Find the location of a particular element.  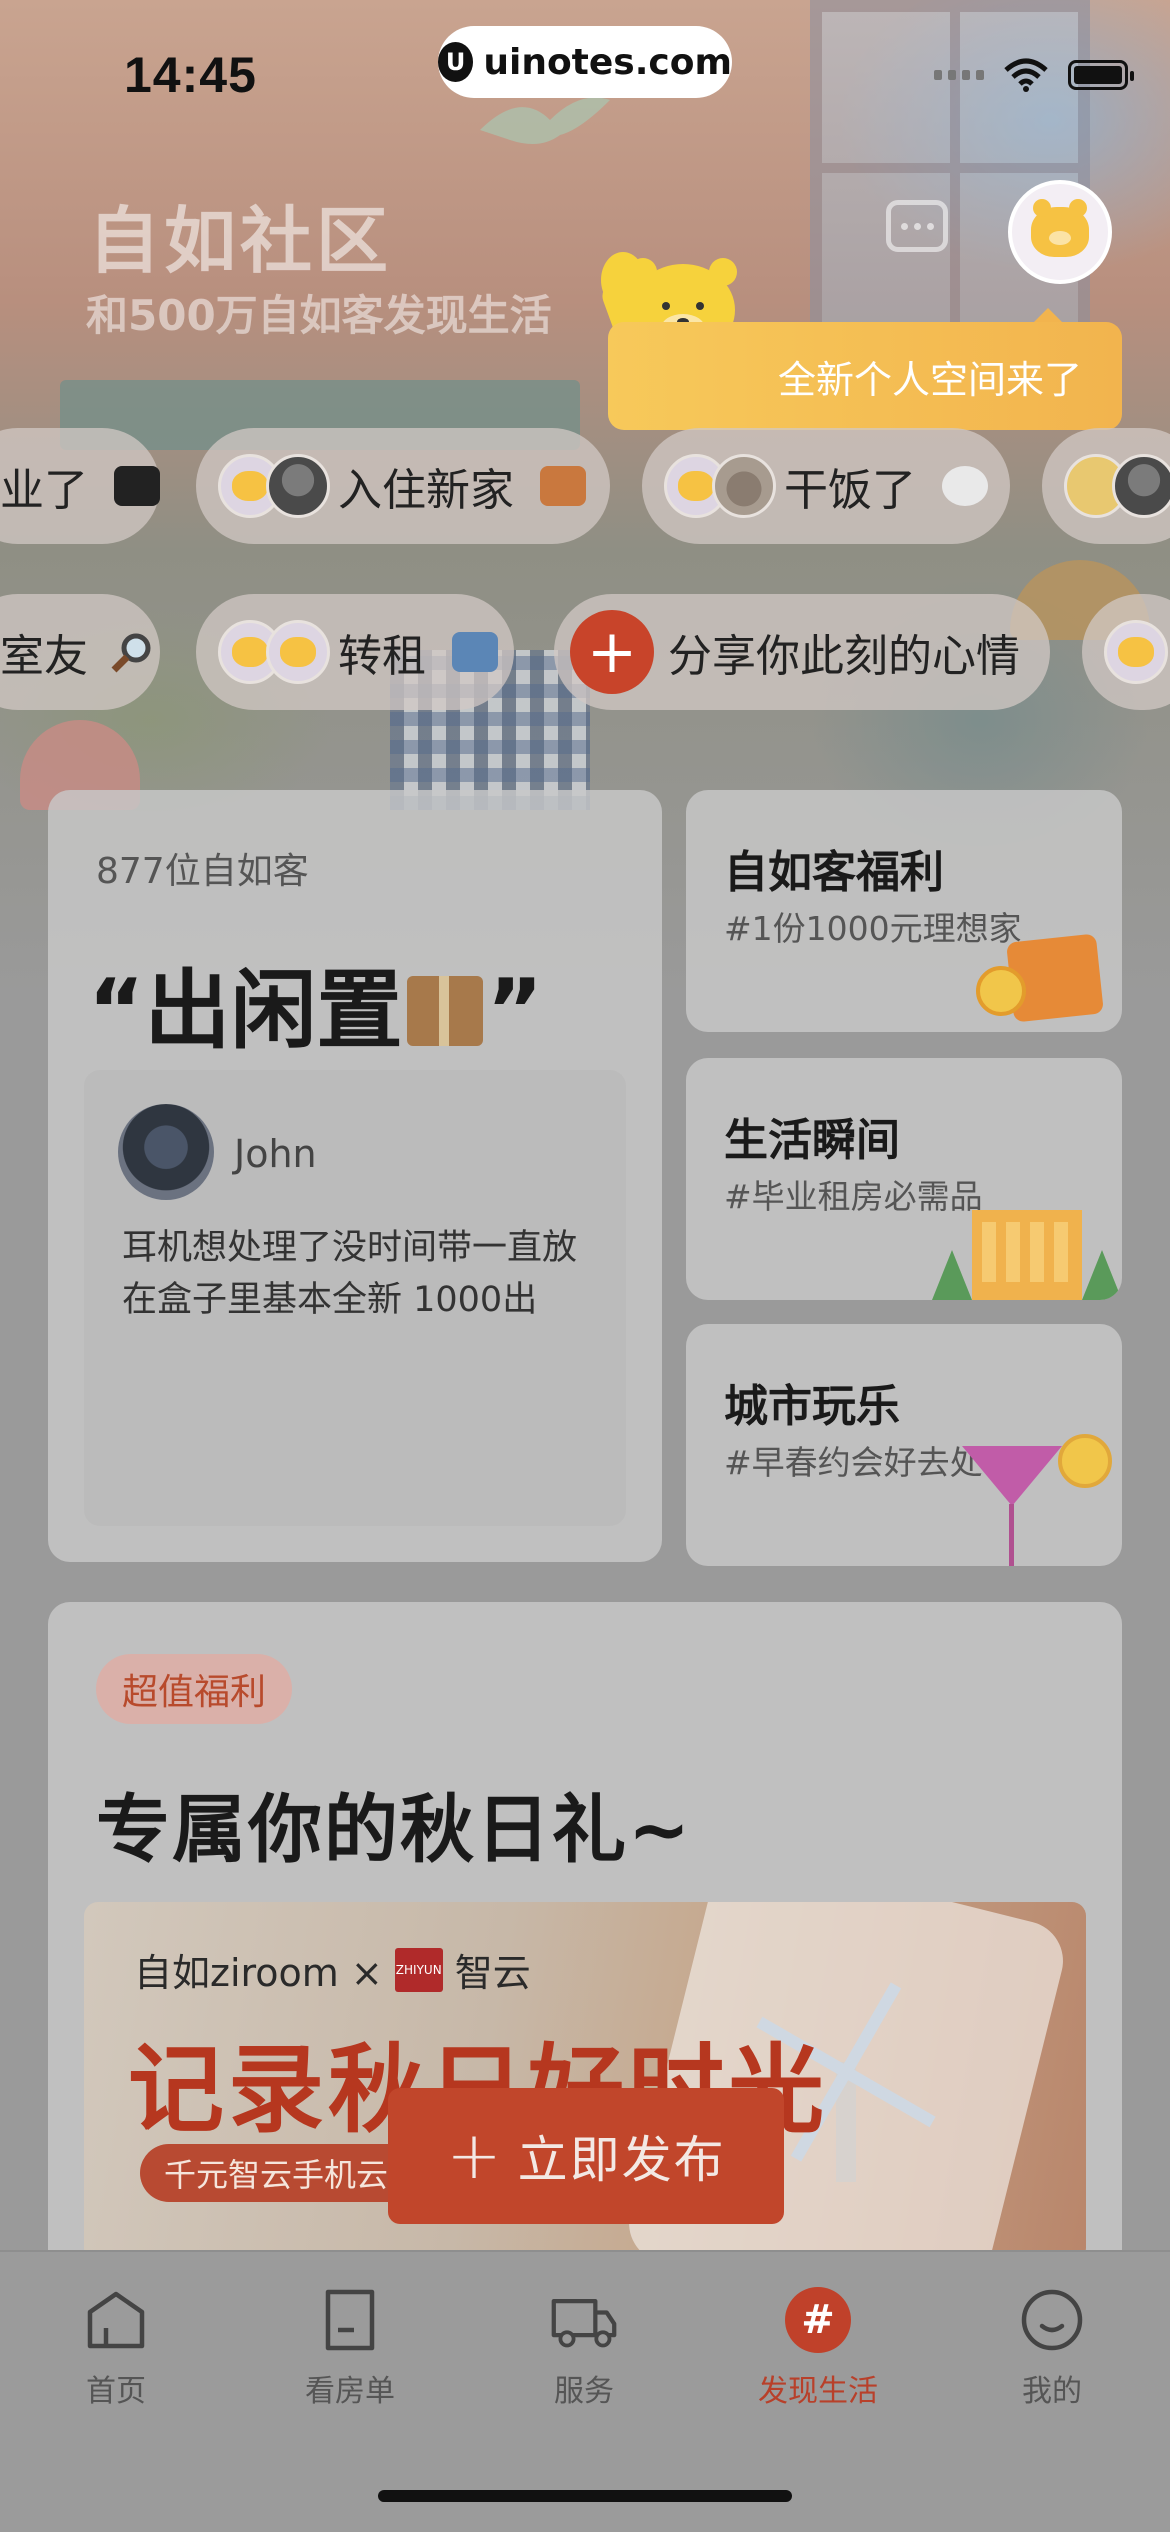

topic-chip-move-in: 入住新家 is located at coordinates (403, 486).